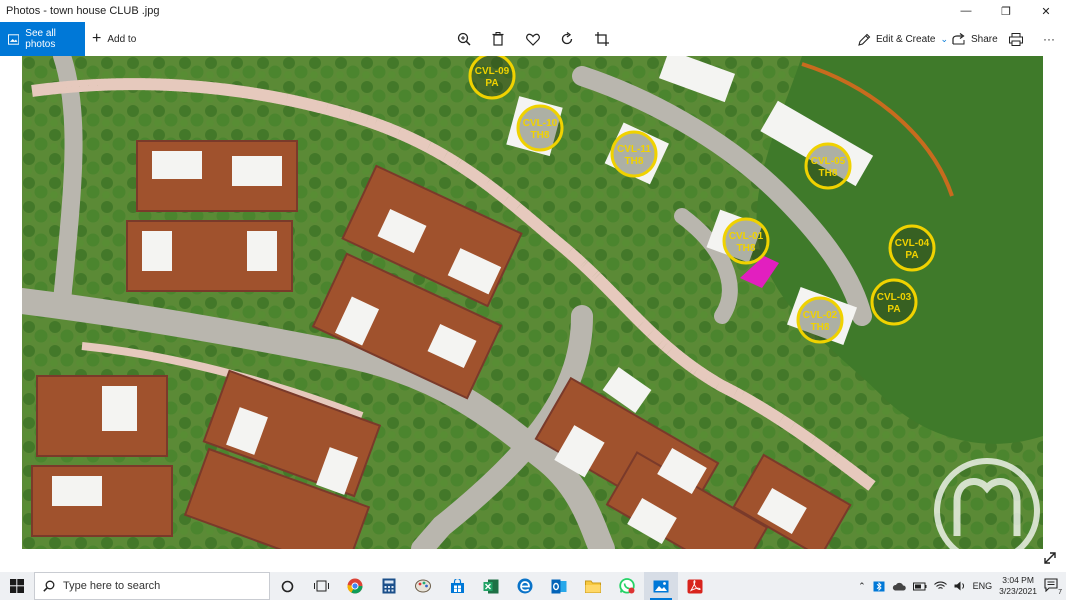  I want to click on notification-icon, so click(1051, 585).